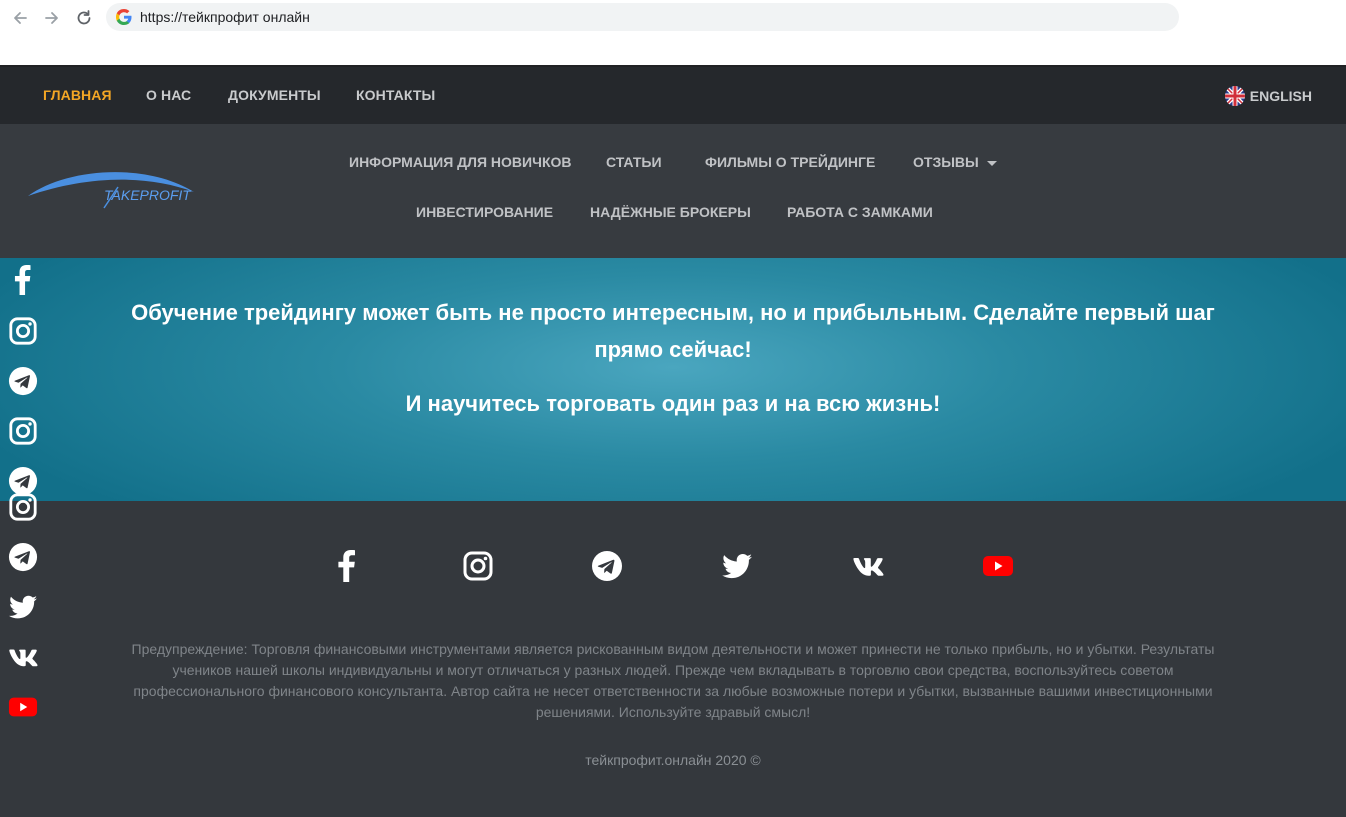 The height and width of the screenshot is (817, 1346). I want to click on google-icon, so click(124, 17).